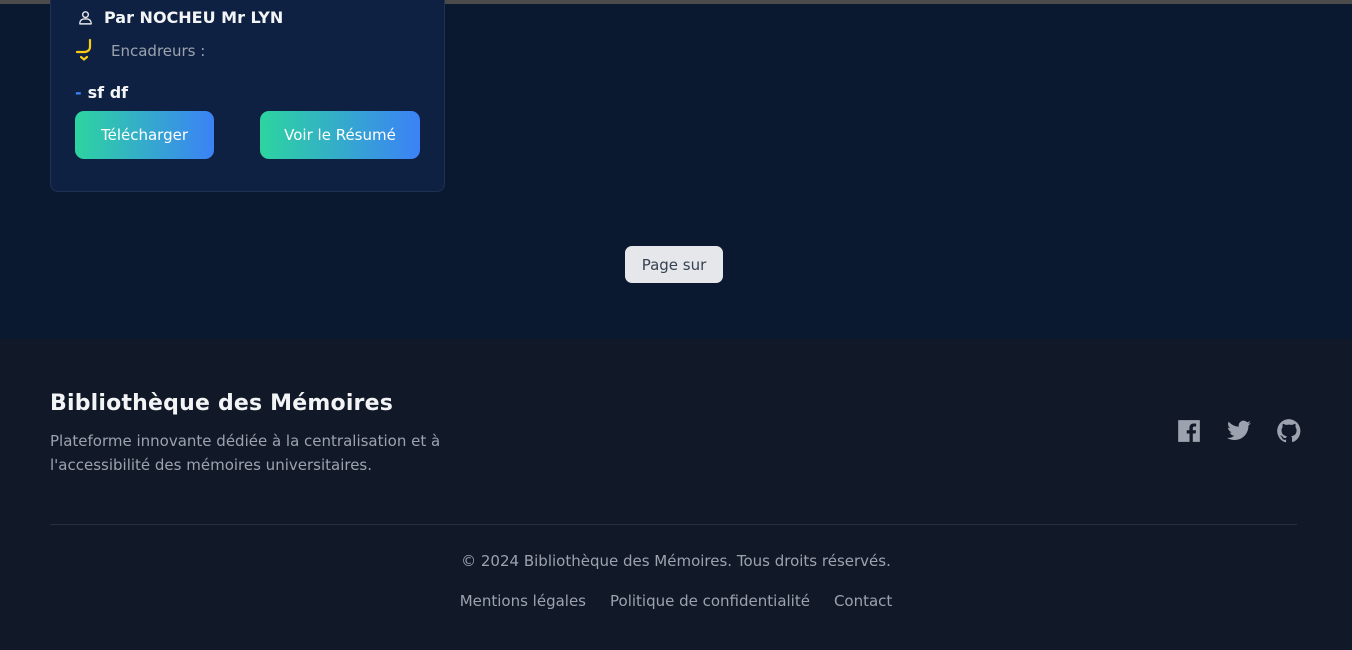 This screenshot has height=650, width=1352. What do you see at coordinates (158, 51) in the screenshot?
I see `supervisors-label: Encadreurs :` at bounding box center [158, 51].